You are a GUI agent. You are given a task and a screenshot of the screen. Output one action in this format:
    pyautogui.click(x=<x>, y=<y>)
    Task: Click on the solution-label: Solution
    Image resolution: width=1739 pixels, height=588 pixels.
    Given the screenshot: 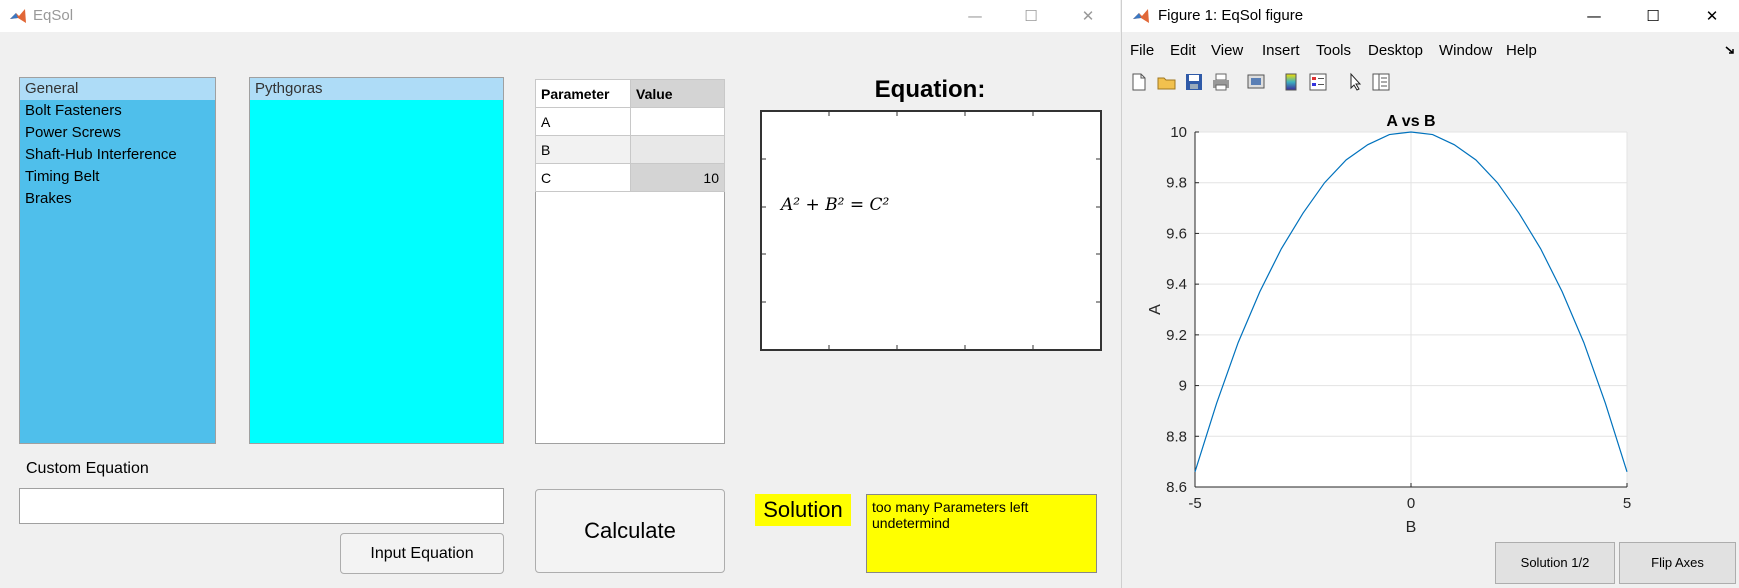 What is the action you would take?
    pyautogui.click(x=803, y=510)
    